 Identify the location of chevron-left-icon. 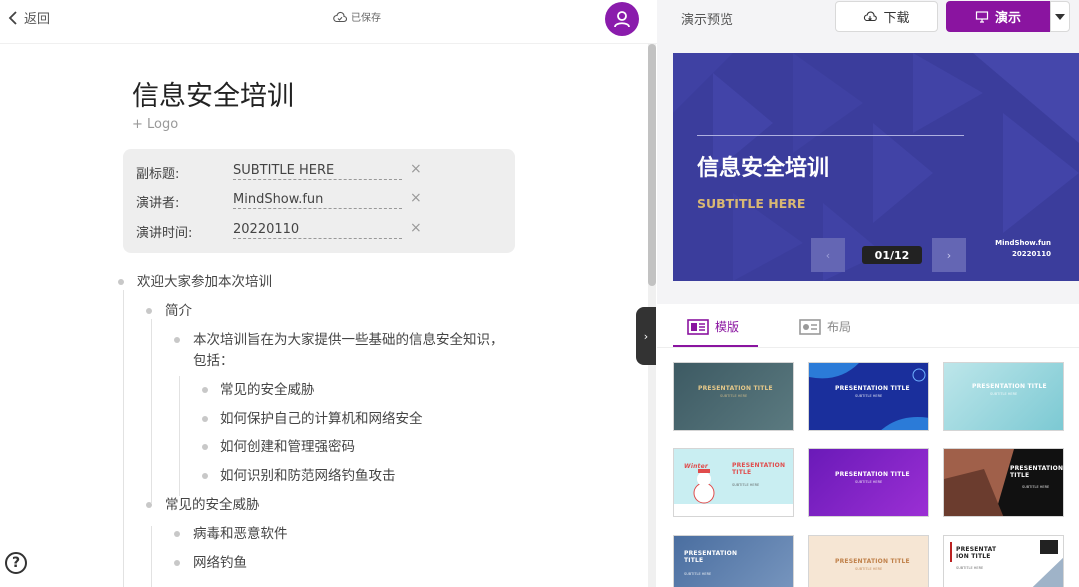
(12, 17).